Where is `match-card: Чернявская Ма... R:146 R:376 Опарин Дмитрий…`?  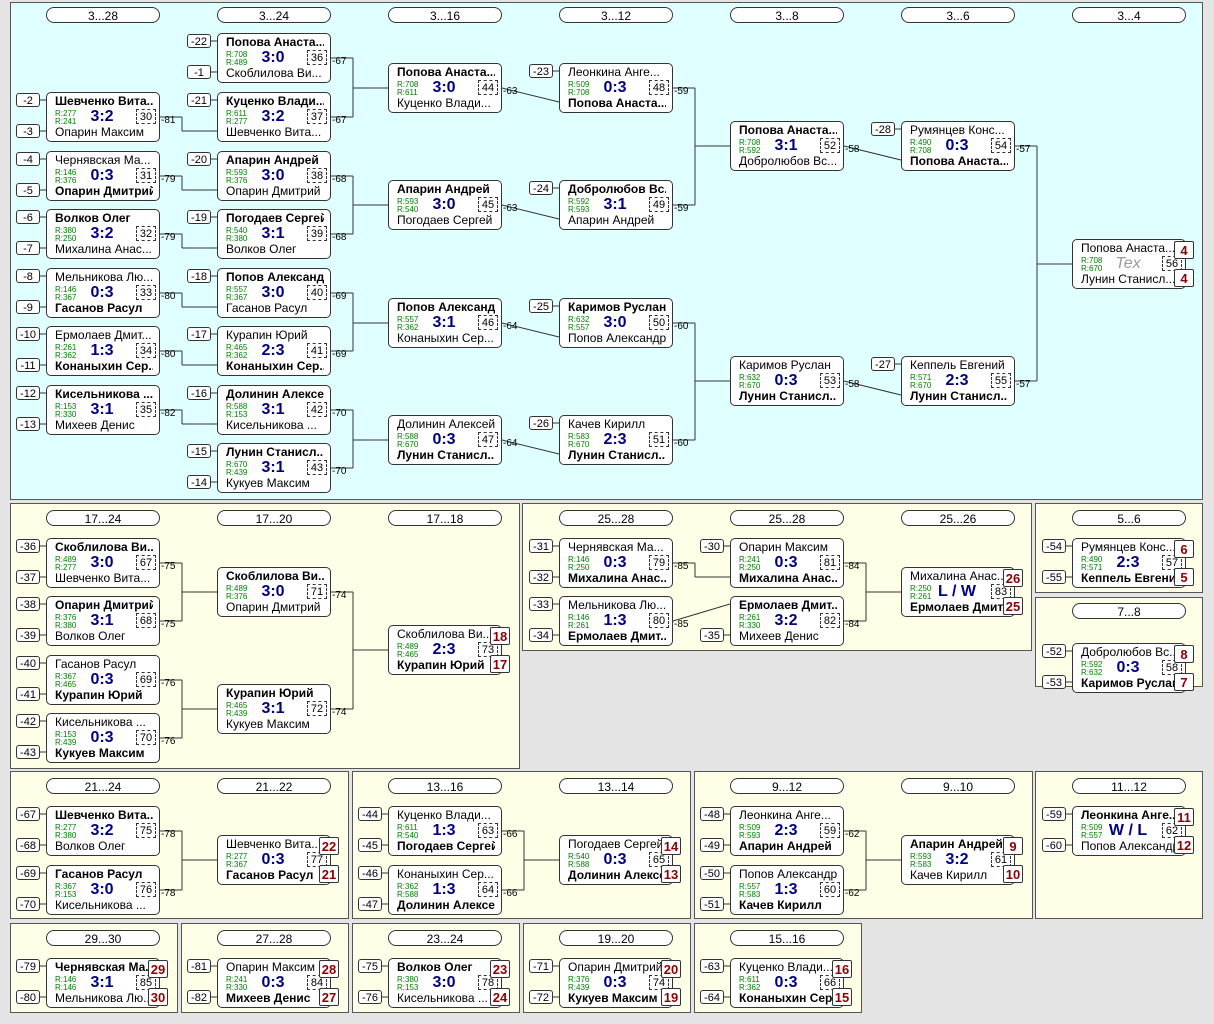 match-card: Чернявская Ма... R:146 R:376 Опарин Дмитрий… is located at coordinates (103, 176).